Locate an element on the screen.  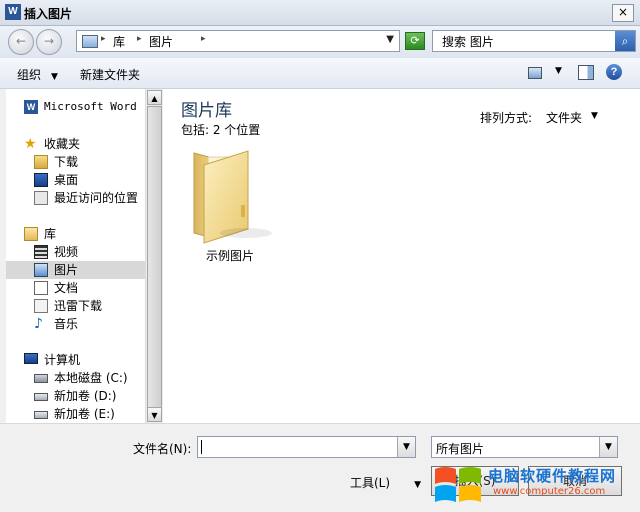
file-type-dropdown-icon: ▼ is located at coordinates (608, 447).